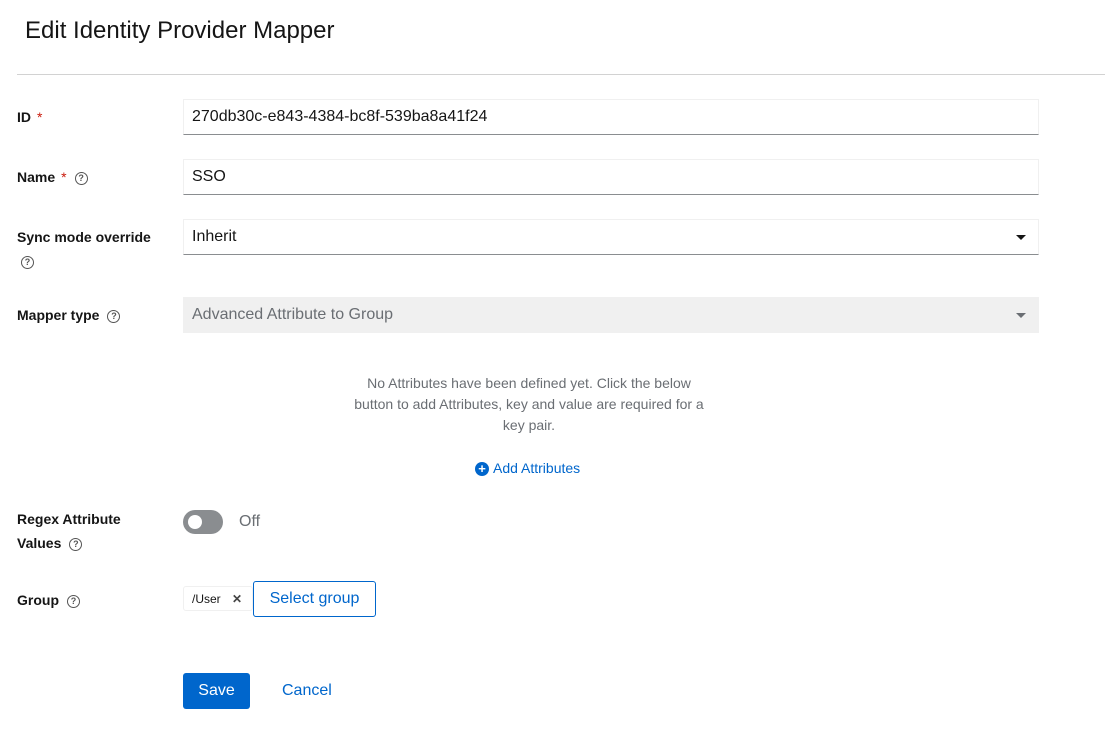 Image resolution: width=1105 pixels, height=742 pixels. I want to click on close-icon: ✕, so click(237, 599).